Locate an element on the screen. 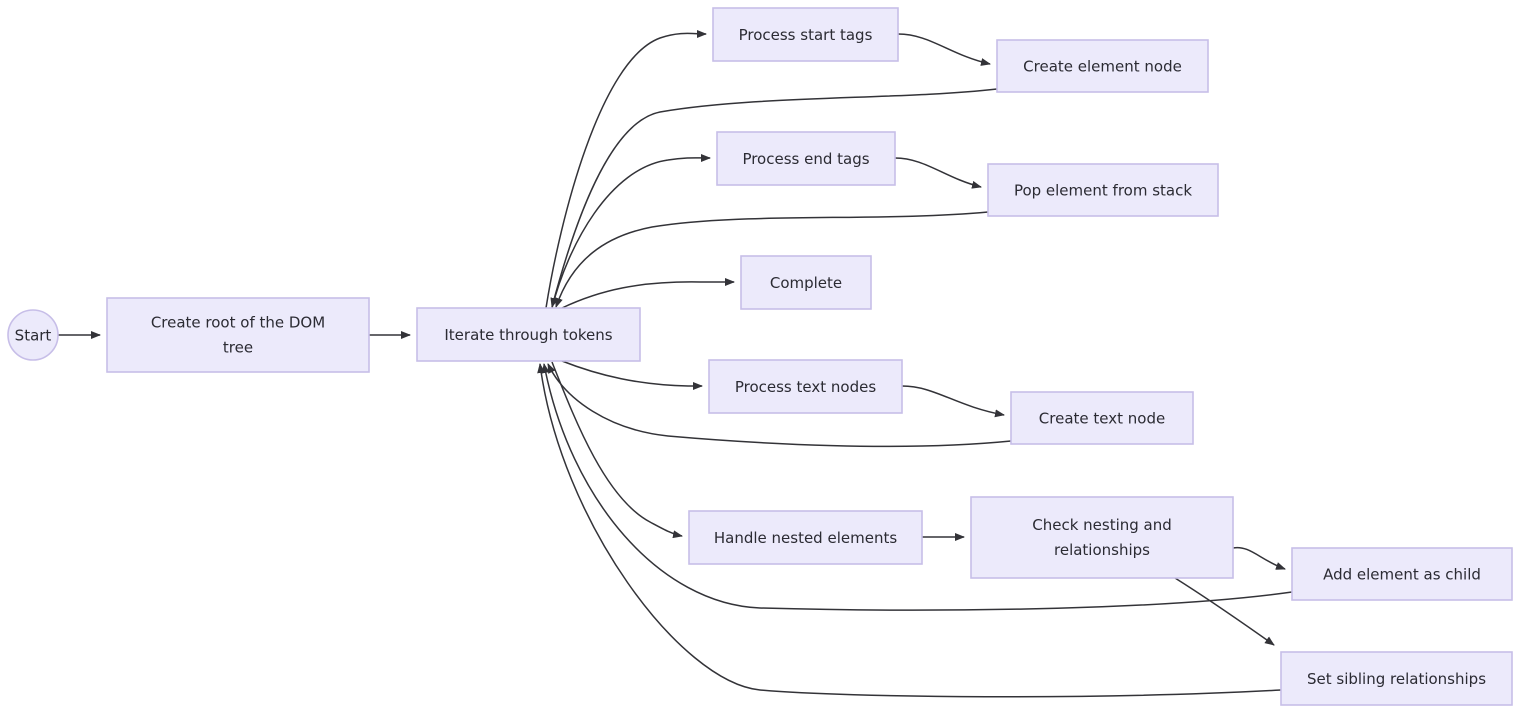 The width and height of the screenshot is (1520, 714). create-root-label-line2: tree is located at coordinates (238, 348).